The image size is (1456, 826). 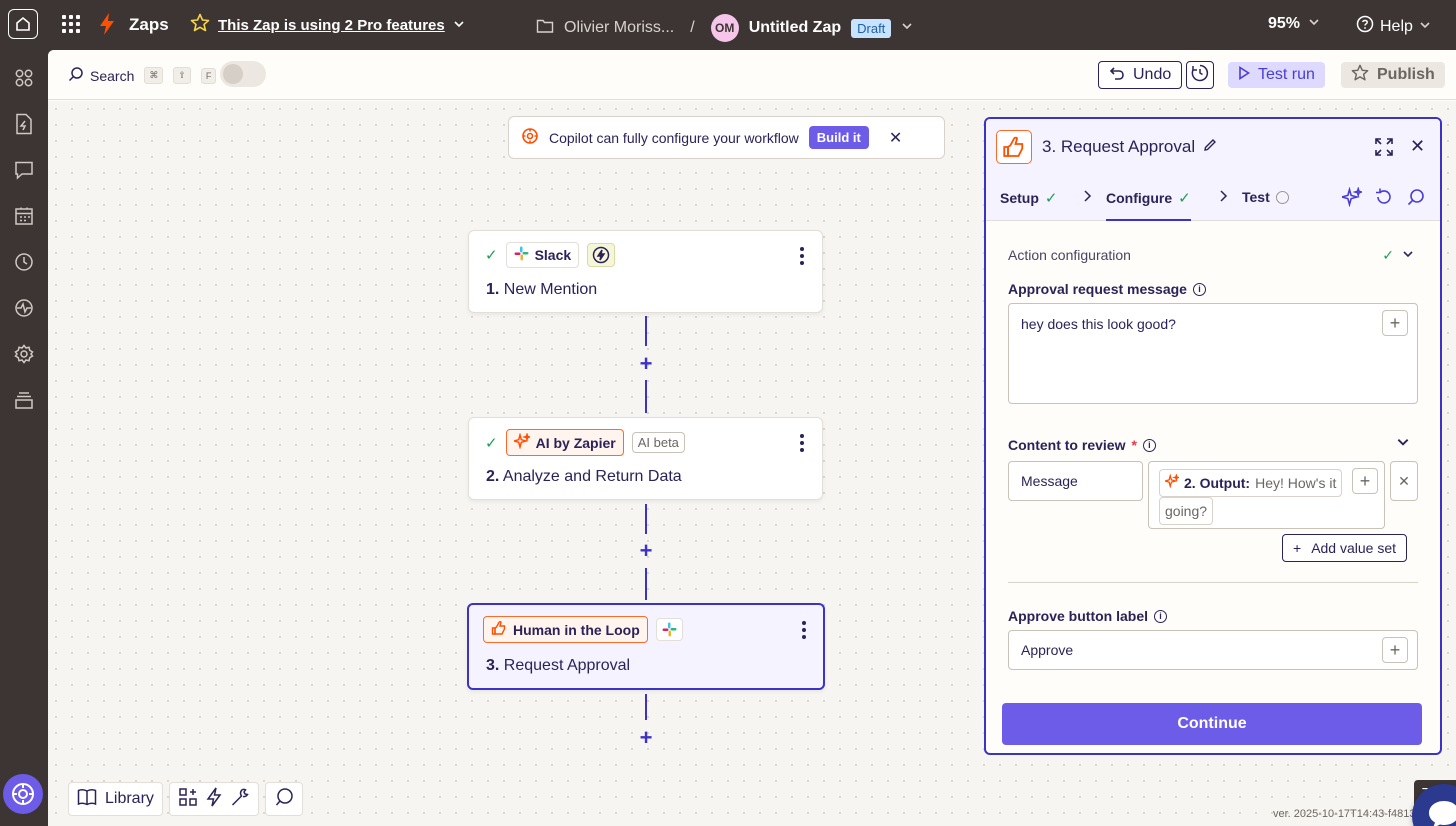 I want to click on wrench-icon, so click(x=240, y=799).